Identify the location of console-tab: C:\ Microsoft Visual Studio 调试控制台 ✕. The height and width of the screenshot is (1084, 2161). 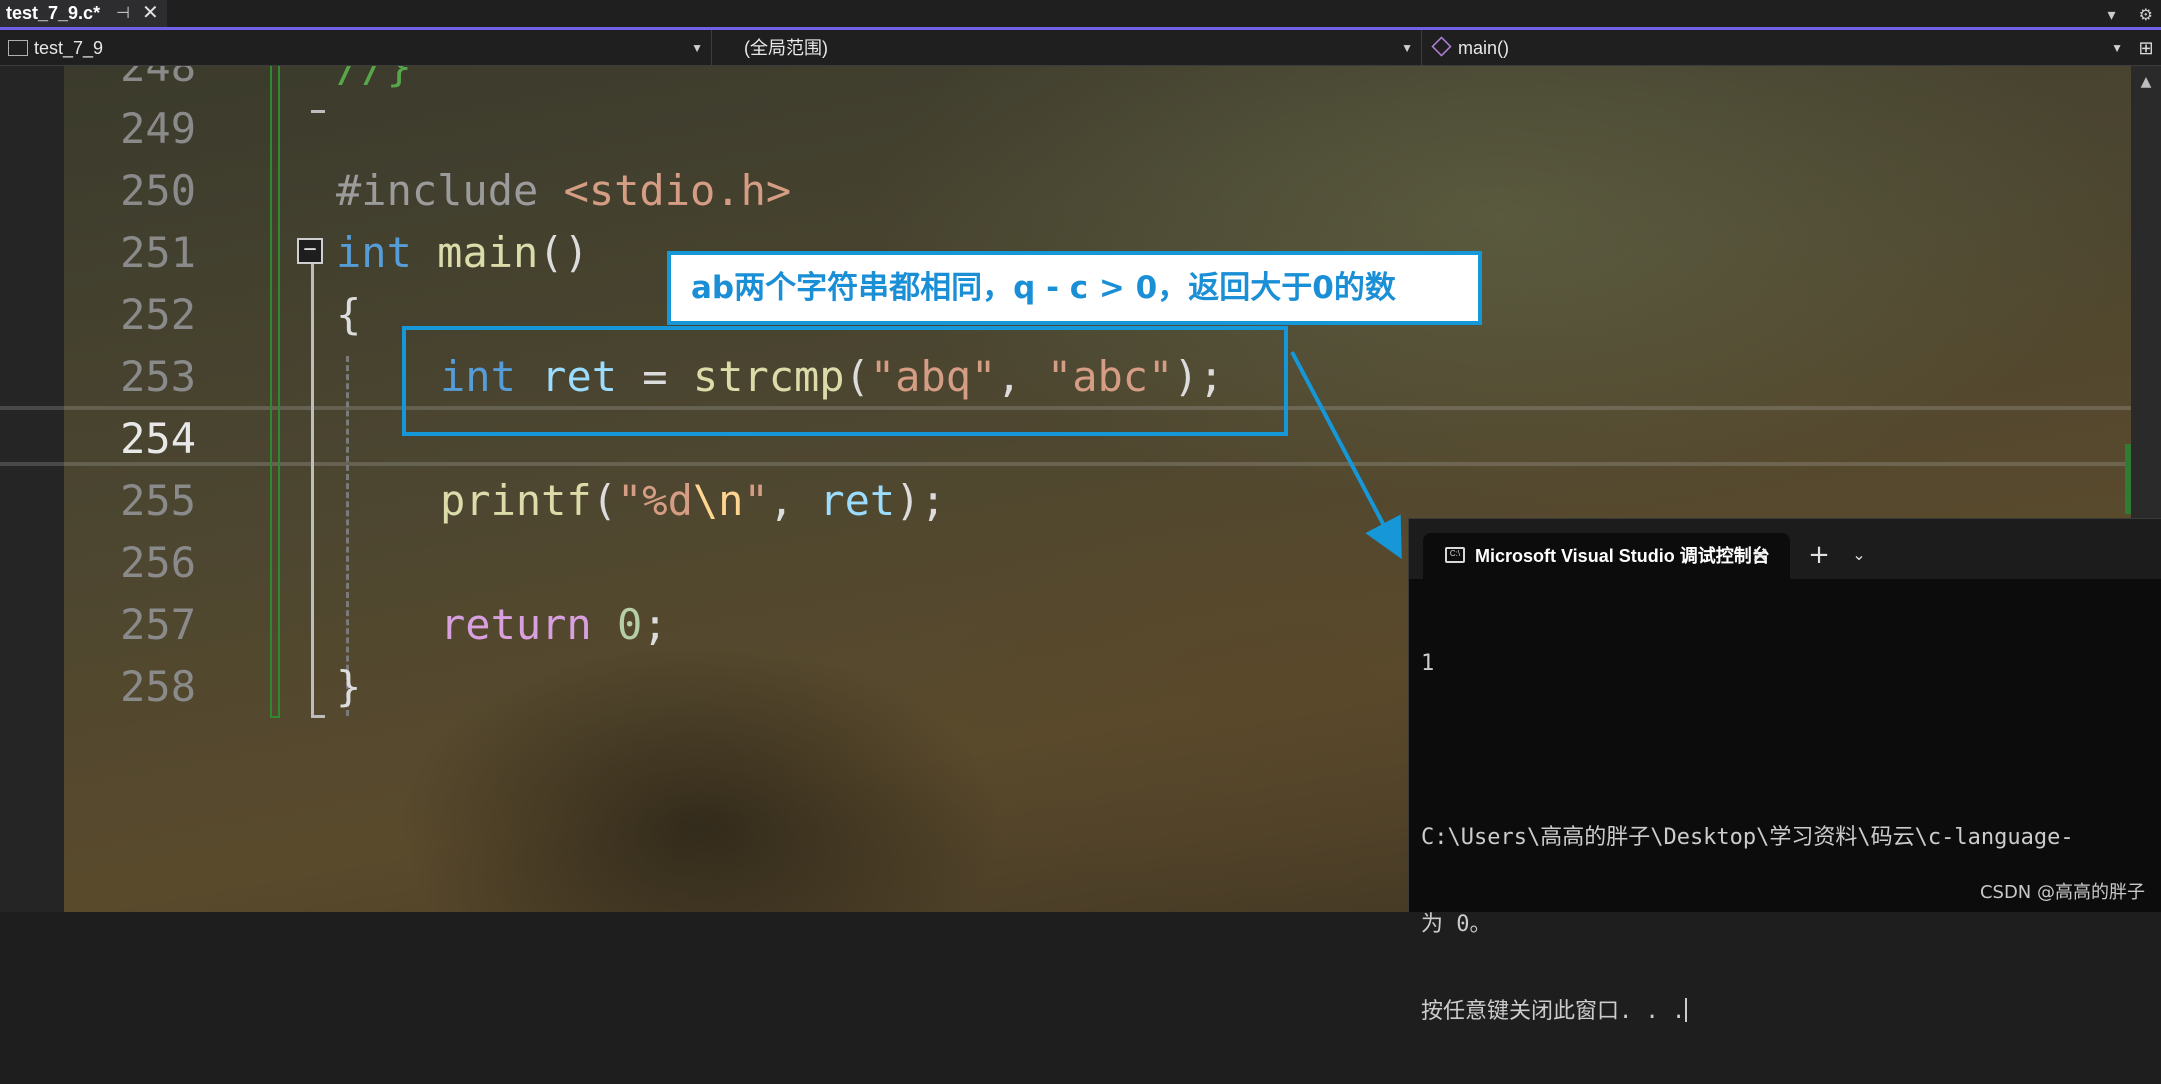
(1606, 556).